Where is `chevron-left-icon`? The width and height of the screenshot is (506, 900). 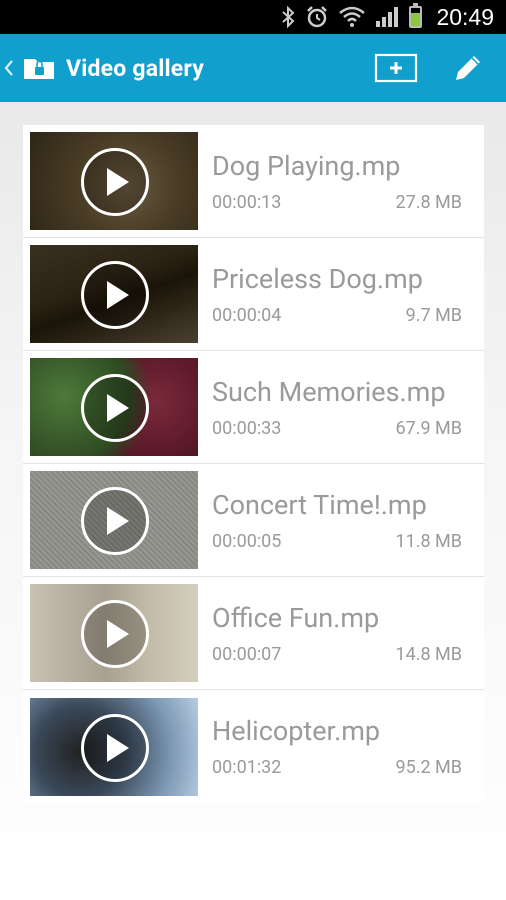
chevron-left-icon is located at coordinates (11, 68).